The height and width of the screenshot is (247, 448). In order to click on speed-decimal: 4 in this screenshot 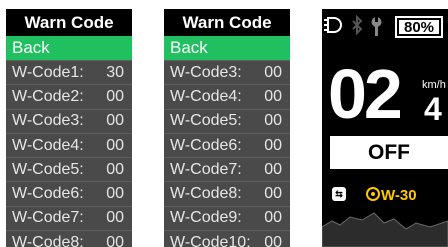, I will do `click(433, 109)`.